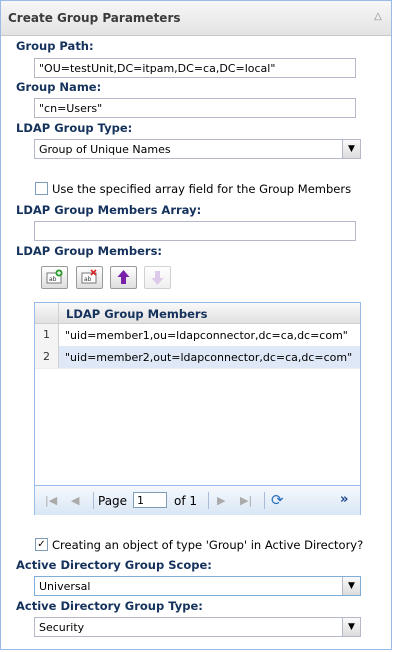 Image resolution: width=394 pixels, height=652 pixels. I want to click on ldap-group-type-select: Group of Unique Names ▼, so click(197, 149).